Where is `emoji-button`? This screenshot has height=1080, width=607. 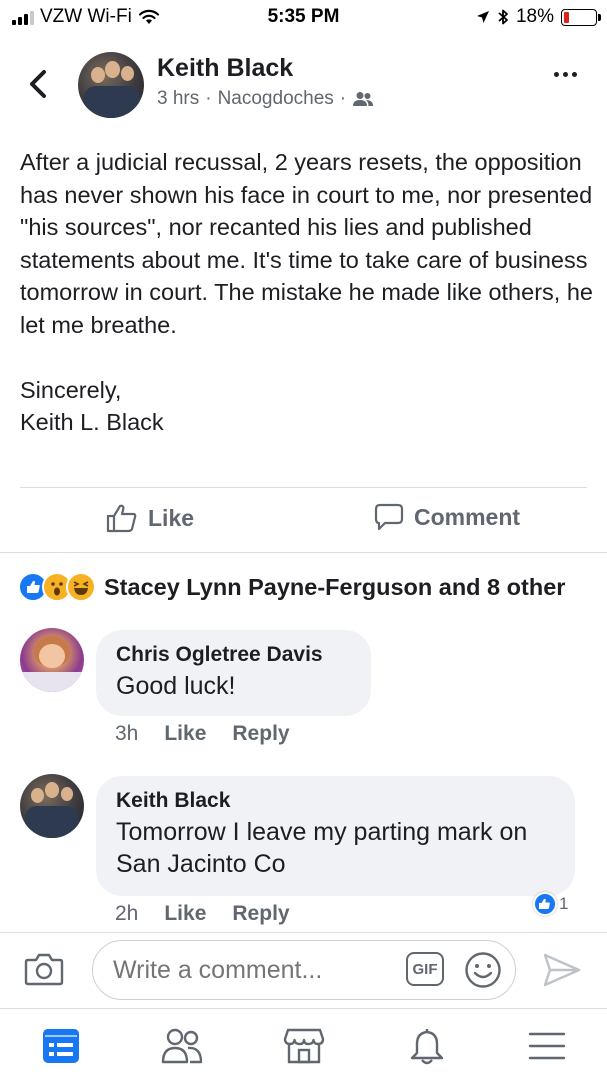 emoji-button is located at coordinates (483, 972).